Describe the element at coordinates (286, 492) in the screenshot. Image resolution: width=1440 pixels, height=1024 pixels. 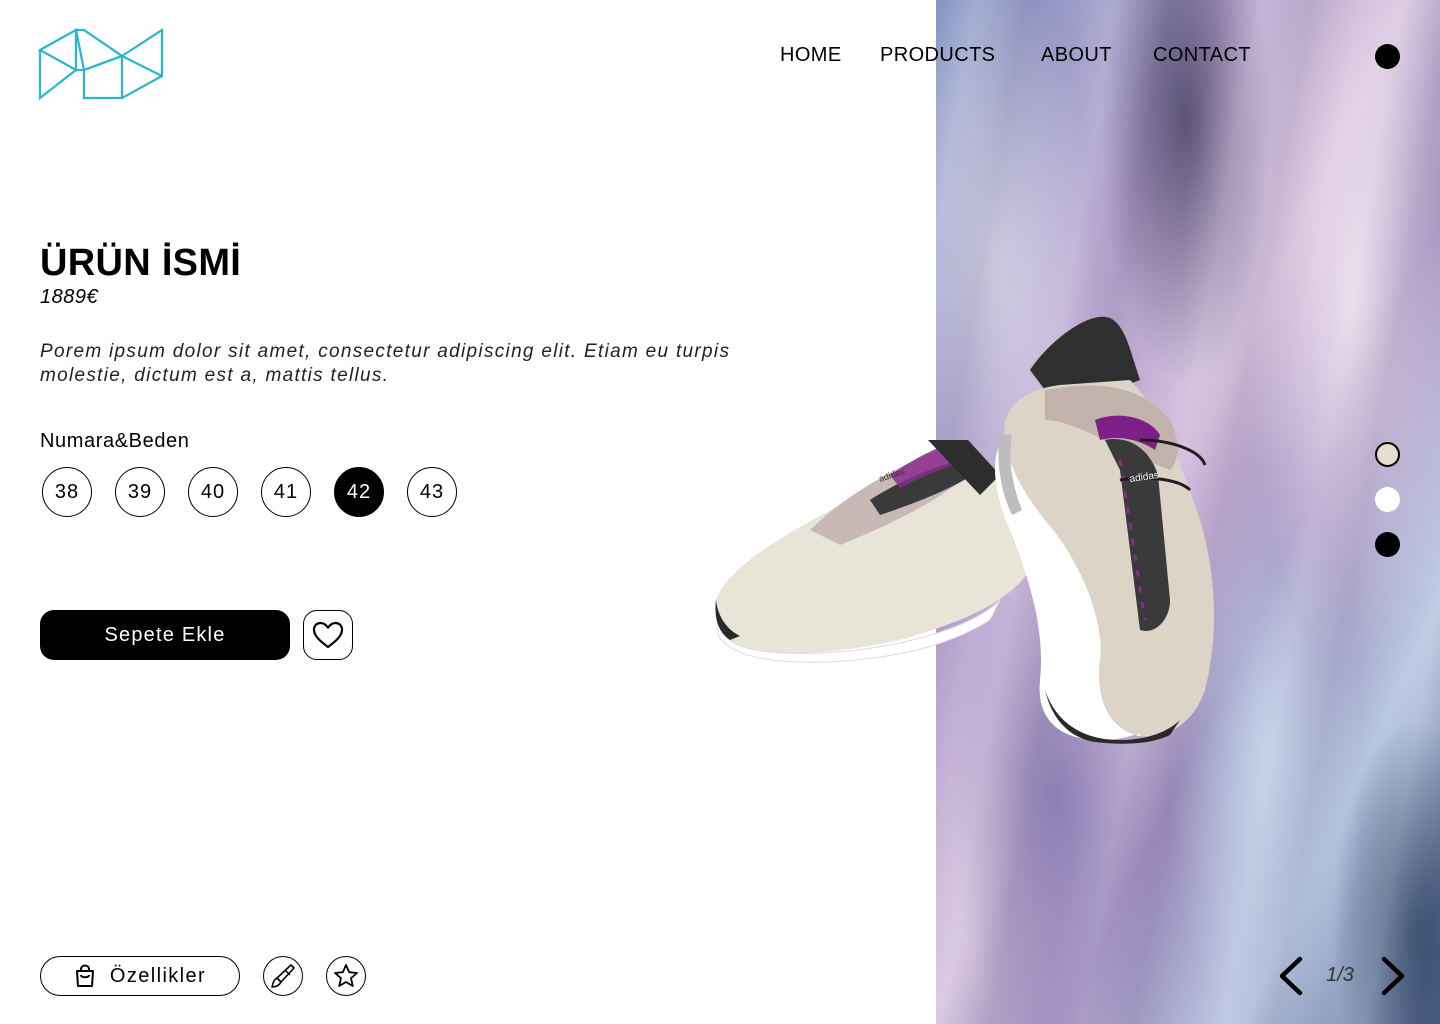
I see `size-option: 41` at that location.